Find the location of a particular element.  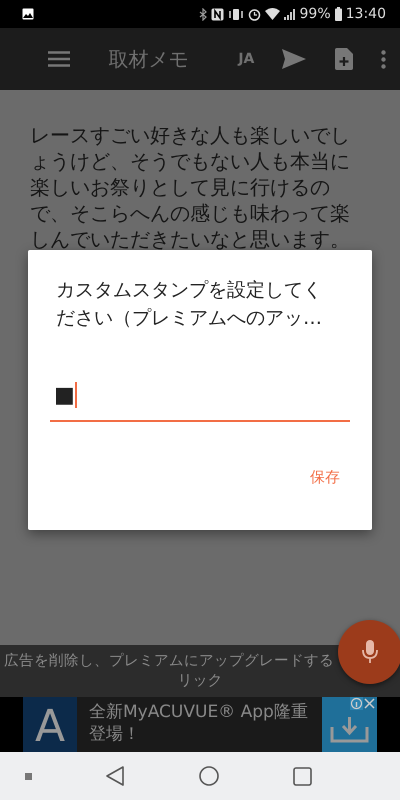

memo-text: レースすごい好きな人も楽しいでしょうけど、そうでもない人も本当に楽しいお祭りとして見に行けるので、そこらへんの感じも味わって楽しんでいただきたいなと思います。 is located at coordinates (190, 187).